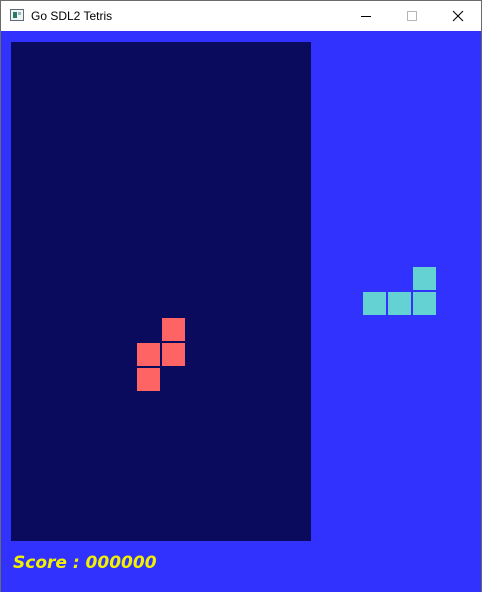  I want to click on minimize-icon, so click(366, 16).